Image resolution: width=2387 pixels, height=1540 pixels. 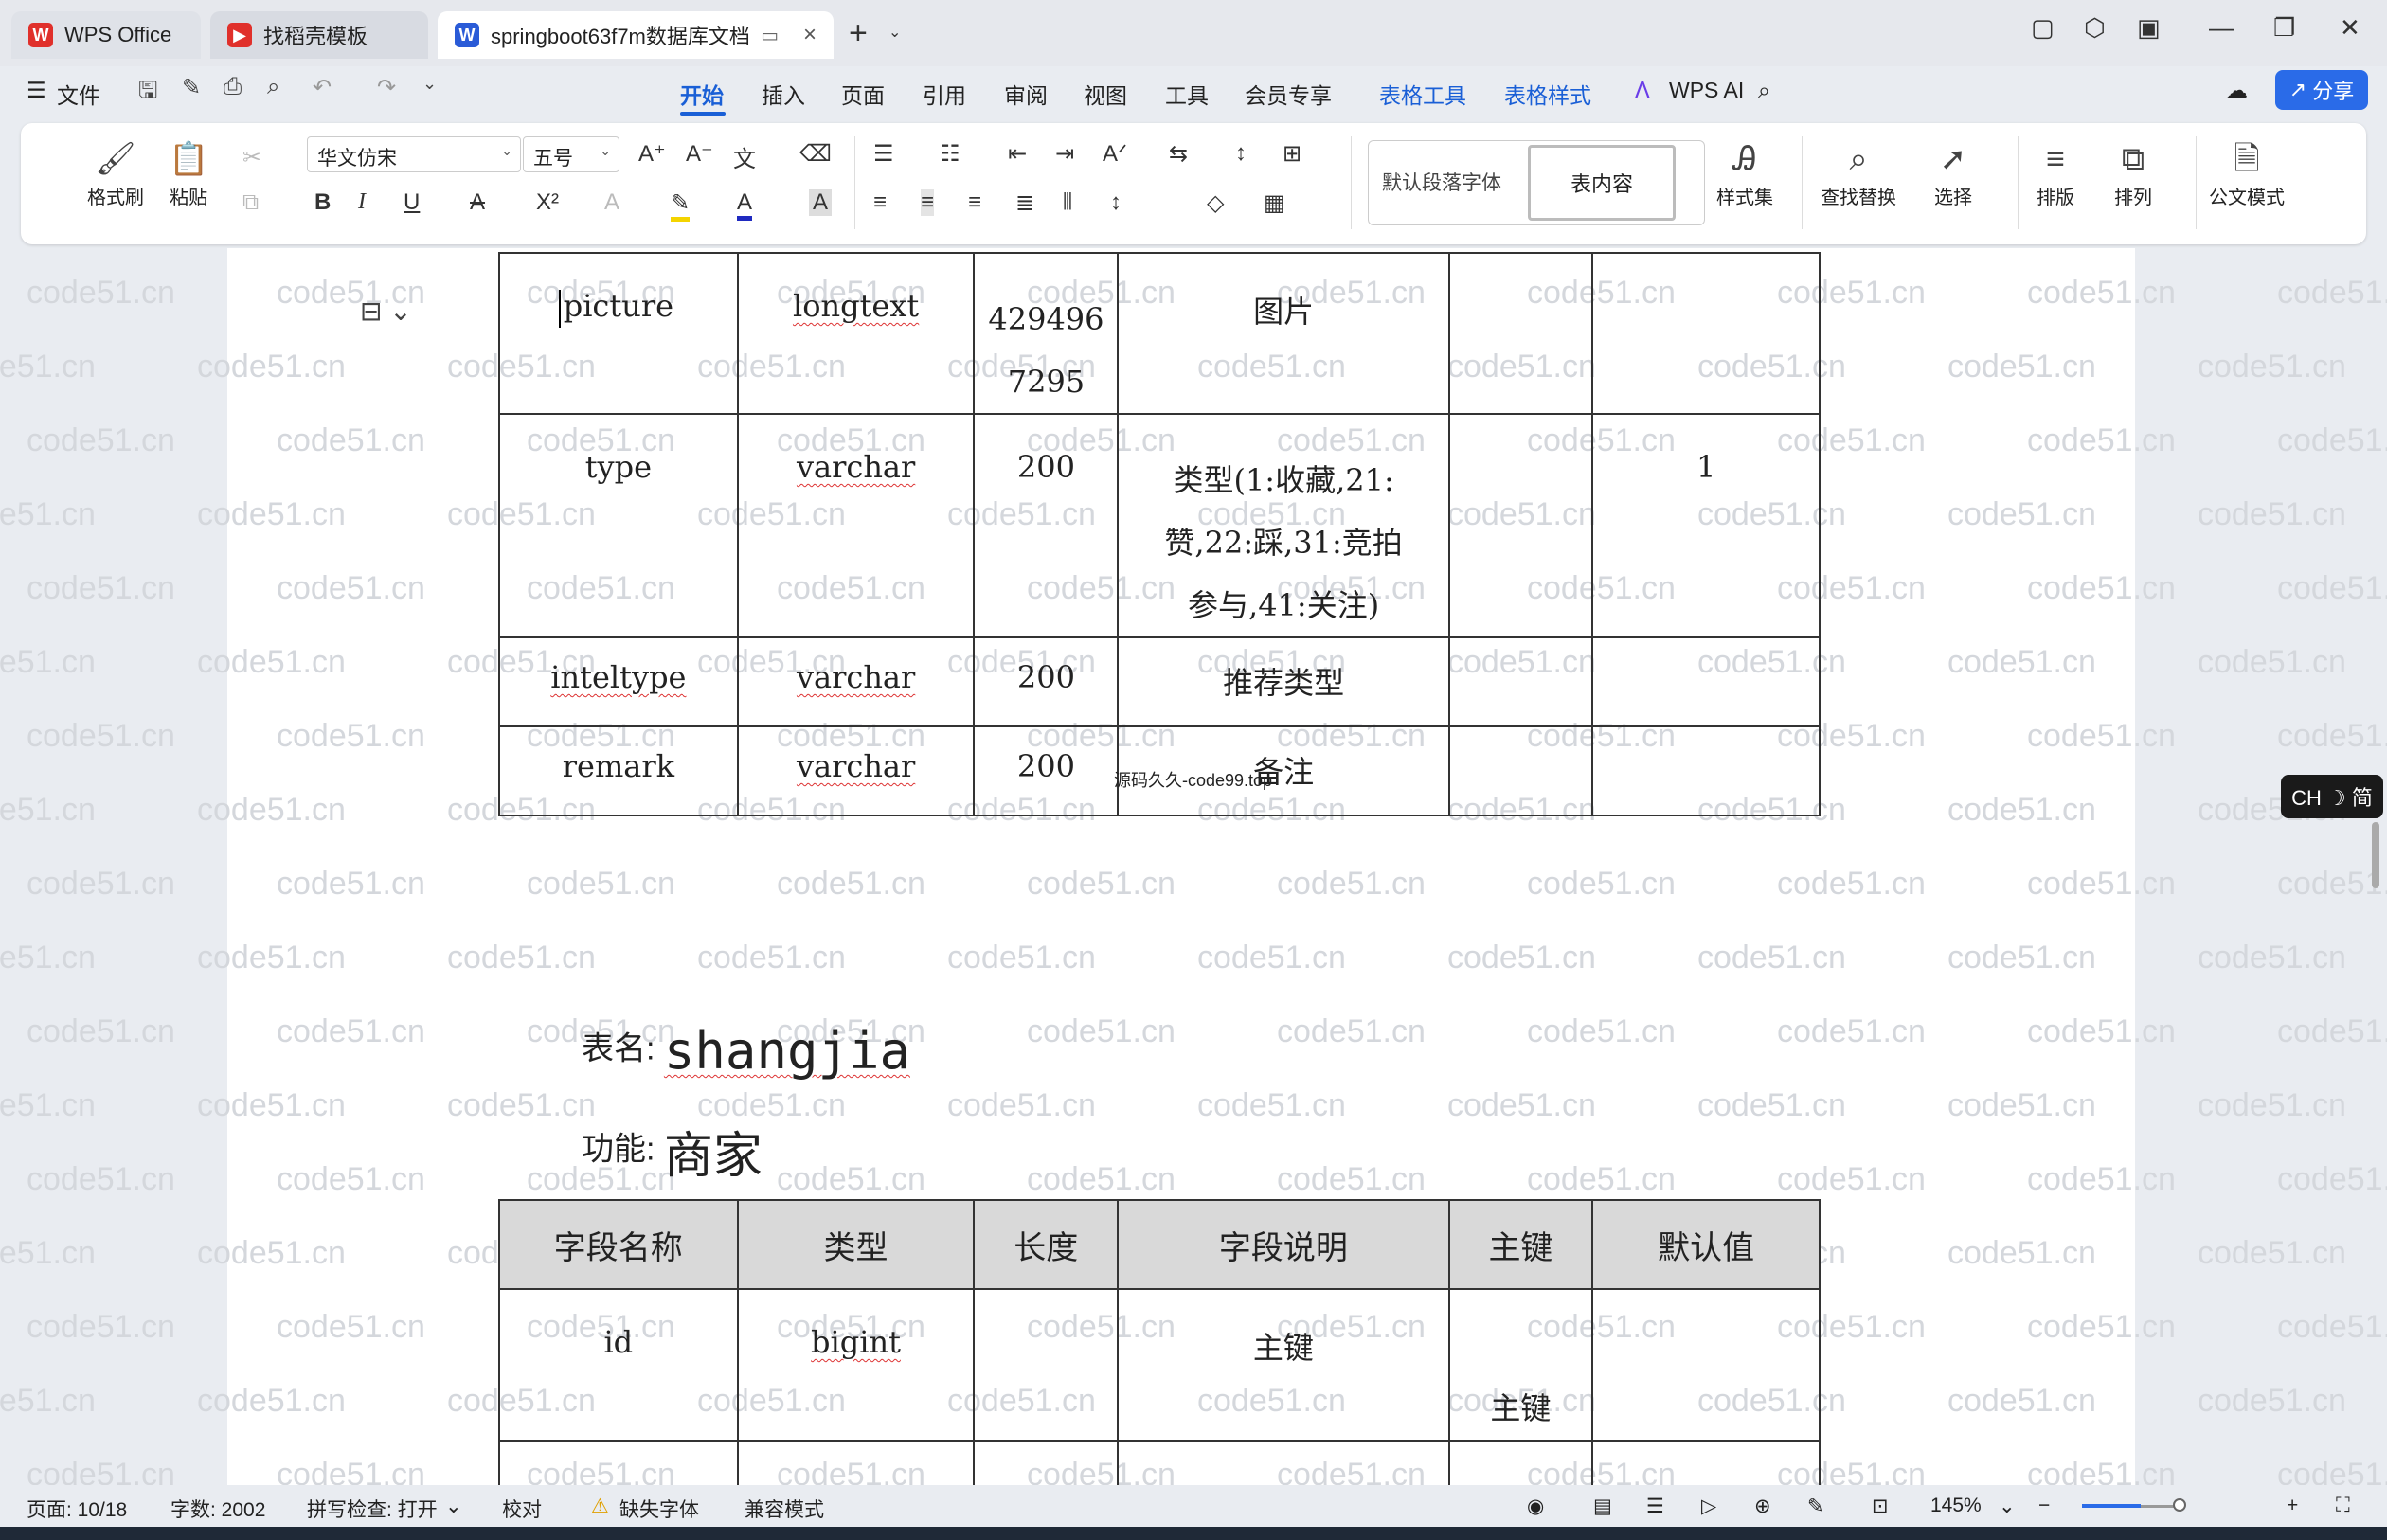 I want to click on fit-page-icon: ⊡, so click(x=1880, y=1506).